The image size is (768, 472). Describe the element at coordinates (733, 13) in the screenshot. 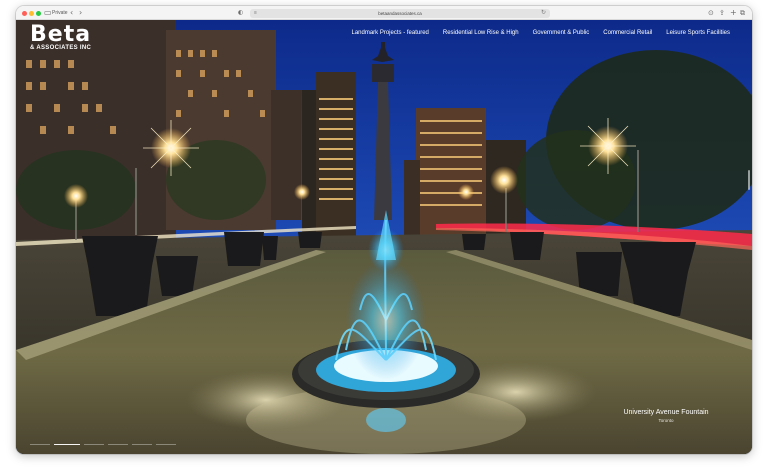

I see `new-tab-icon: +` at that location.